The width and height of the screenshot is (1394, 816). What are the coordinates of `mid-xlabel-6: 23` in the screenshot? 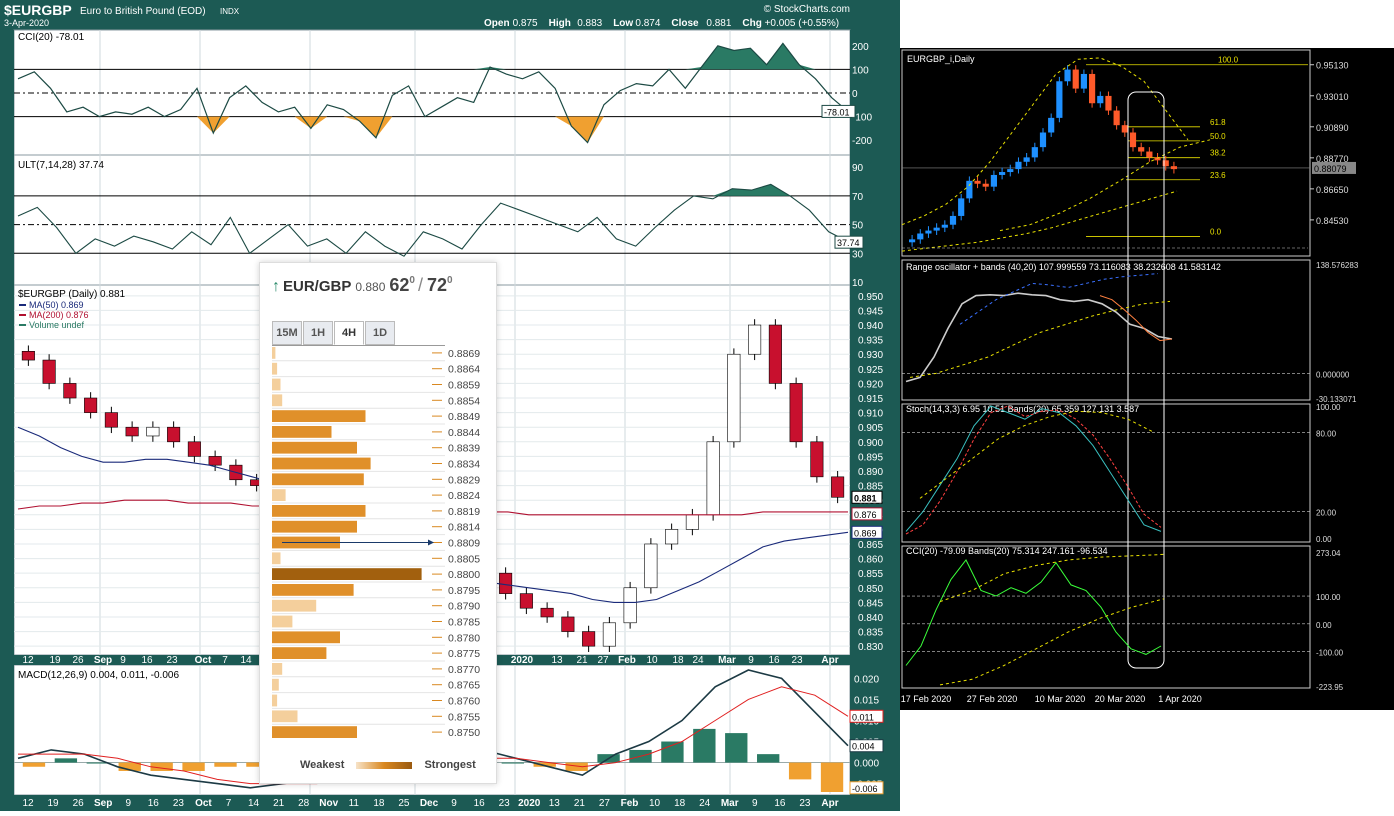 It's located at (172, 660).